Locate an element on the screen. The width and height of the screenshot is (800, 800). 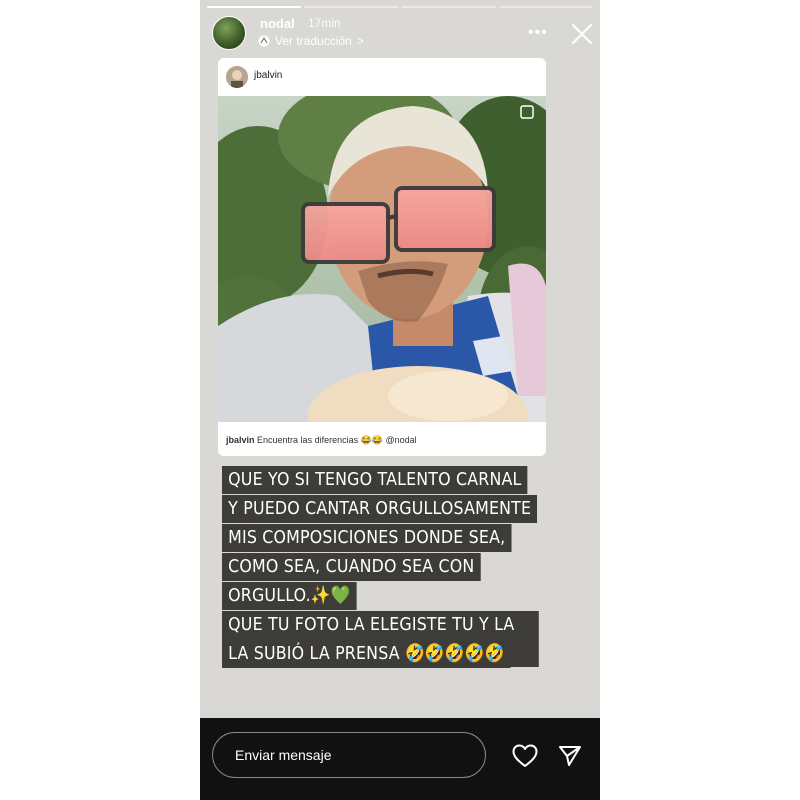
post-author-avatar is located at coordinates (237, 77).